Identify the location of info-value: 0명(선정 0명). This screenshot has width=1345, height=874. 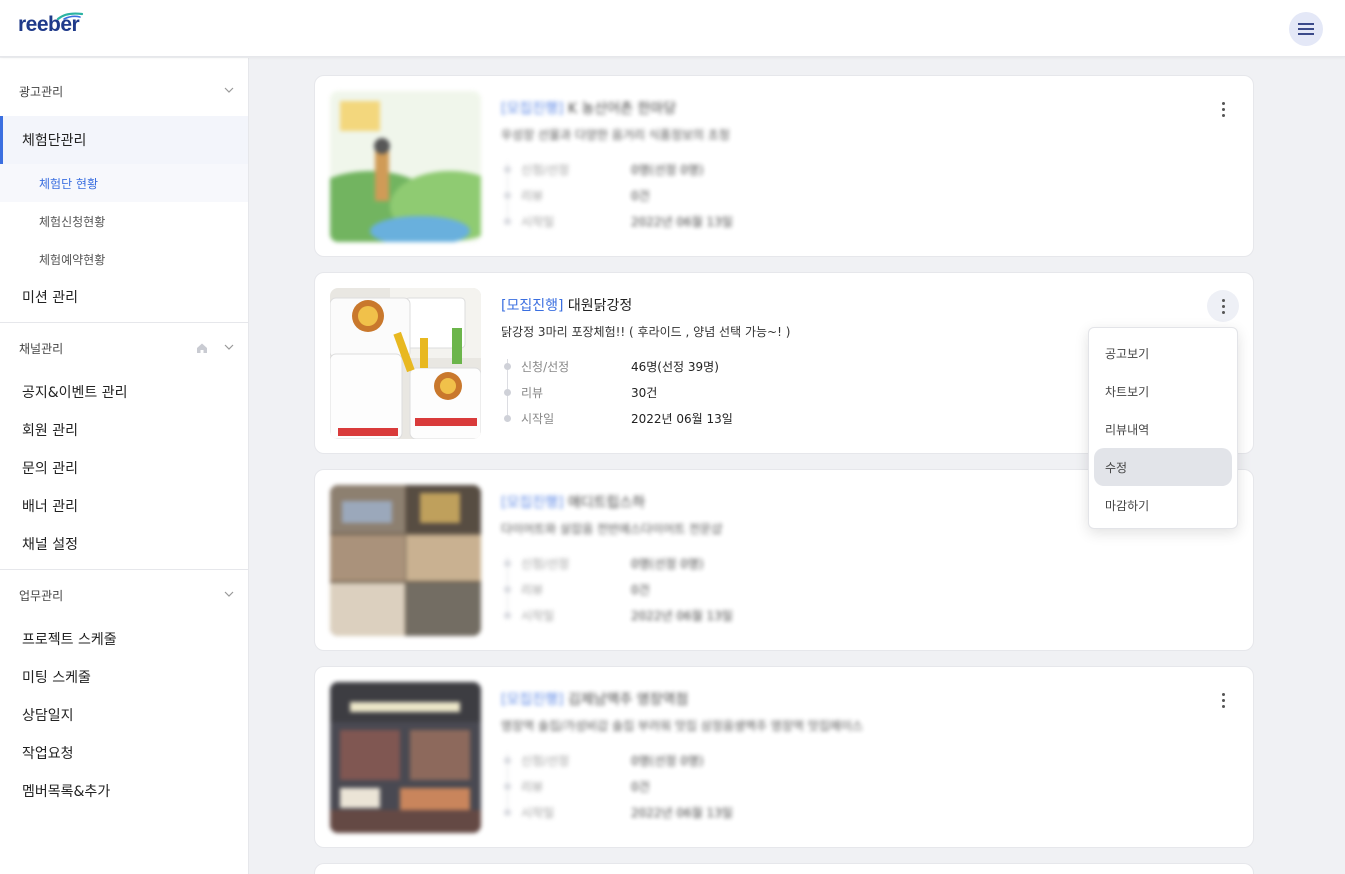
(667, 563).